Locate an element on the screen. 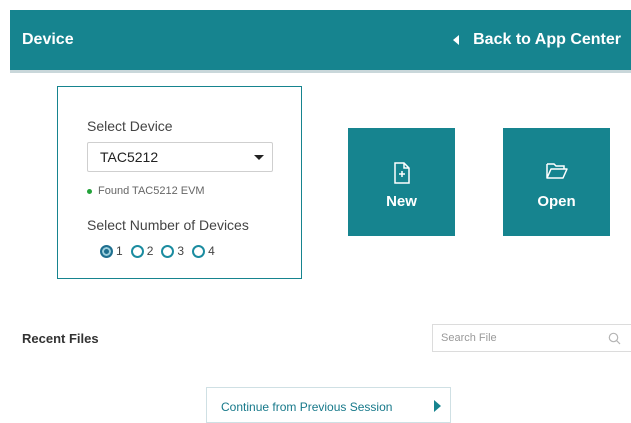  radio-label: 2 is located at coordinates (150, 251).